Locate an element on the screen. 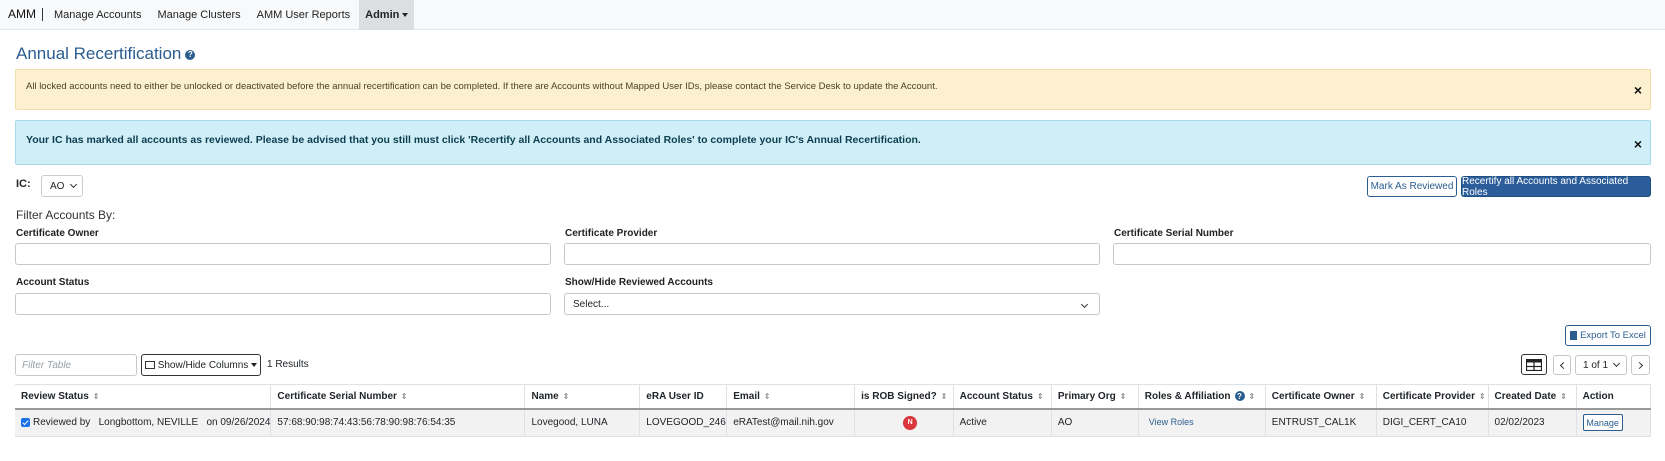 The width and height of the screenshot is (1665, 461). results-count: 1 Results is located at coordinates (288, 364).